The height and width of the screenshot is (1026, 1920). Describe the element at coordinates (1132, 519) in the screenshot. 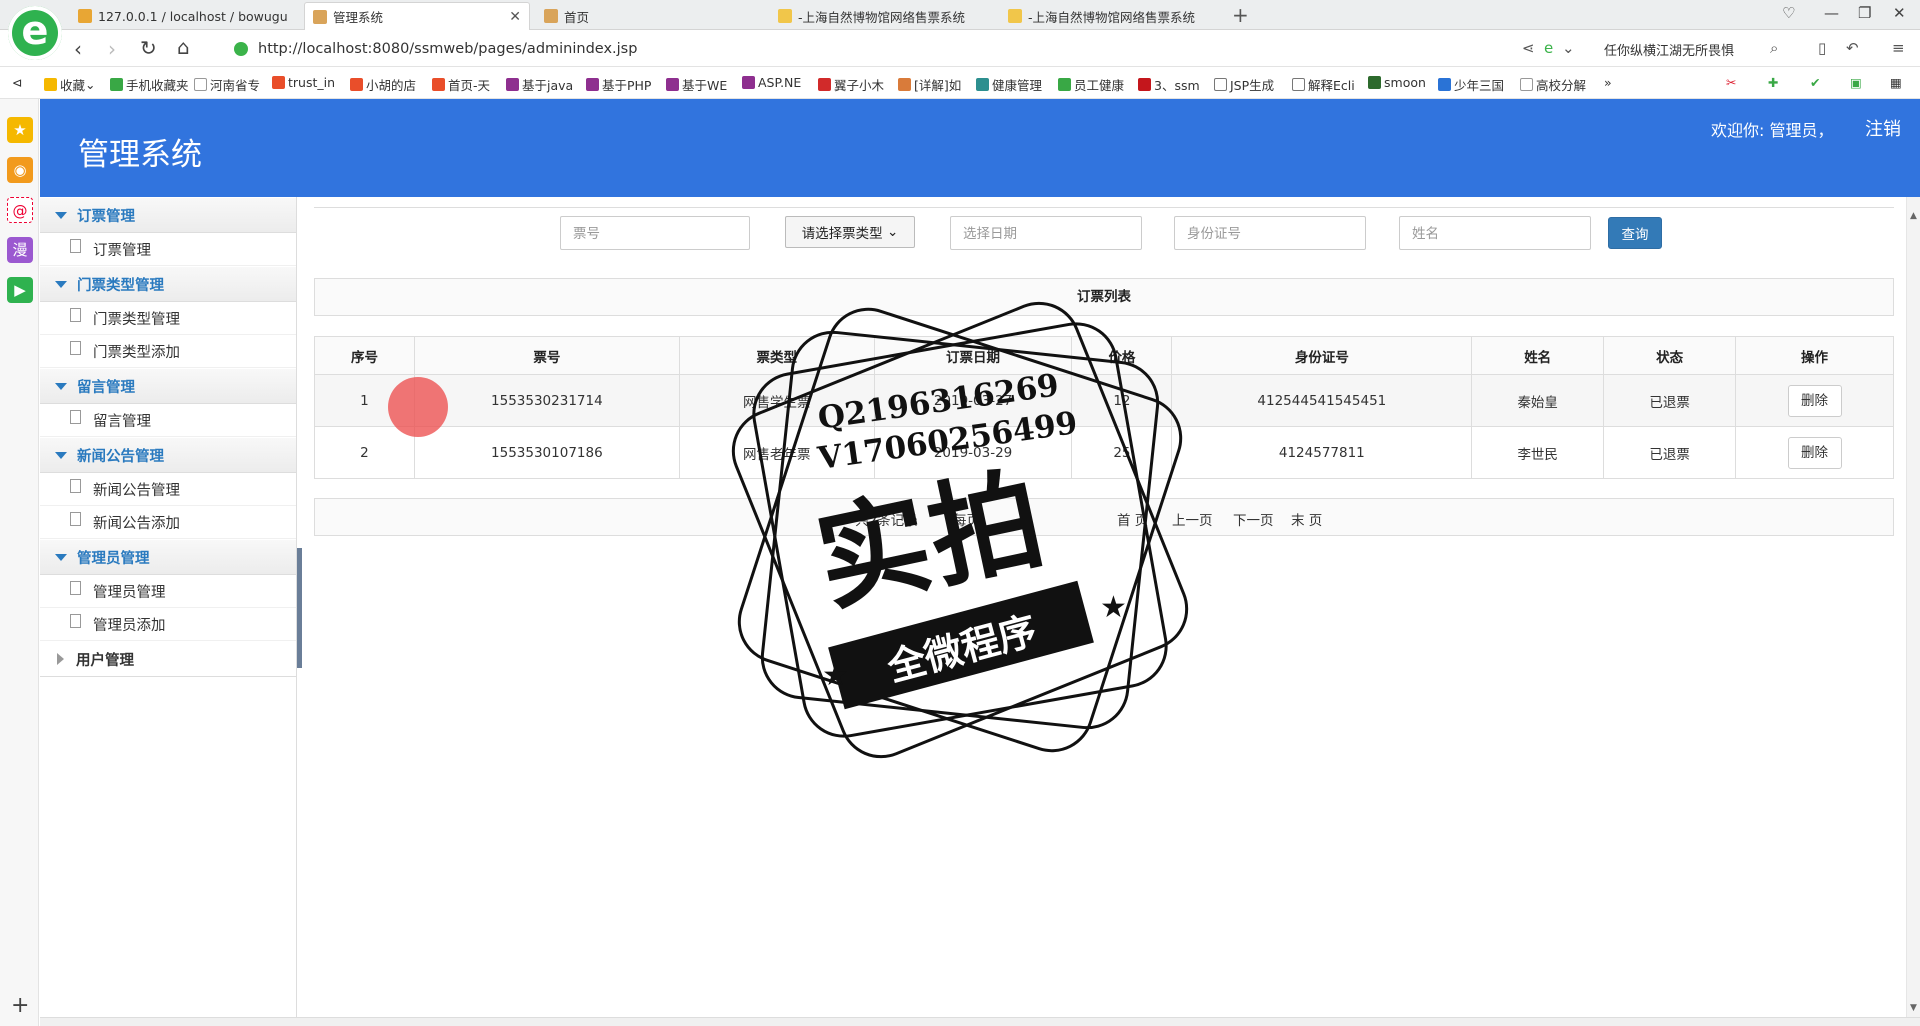

I see `pager-first: 首 页` at that location.